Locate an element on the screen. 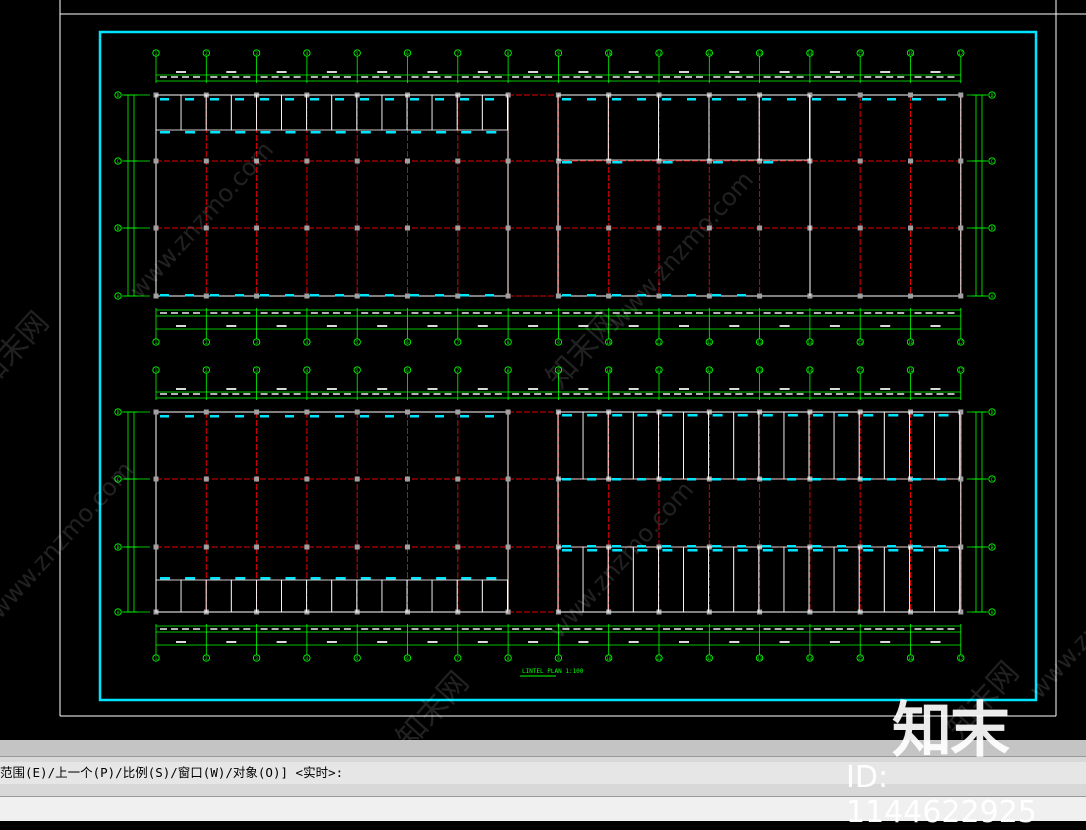 The width and height of the screenshot is (1086, 830). axis-number: 1 is located at coordinates (156, 658).